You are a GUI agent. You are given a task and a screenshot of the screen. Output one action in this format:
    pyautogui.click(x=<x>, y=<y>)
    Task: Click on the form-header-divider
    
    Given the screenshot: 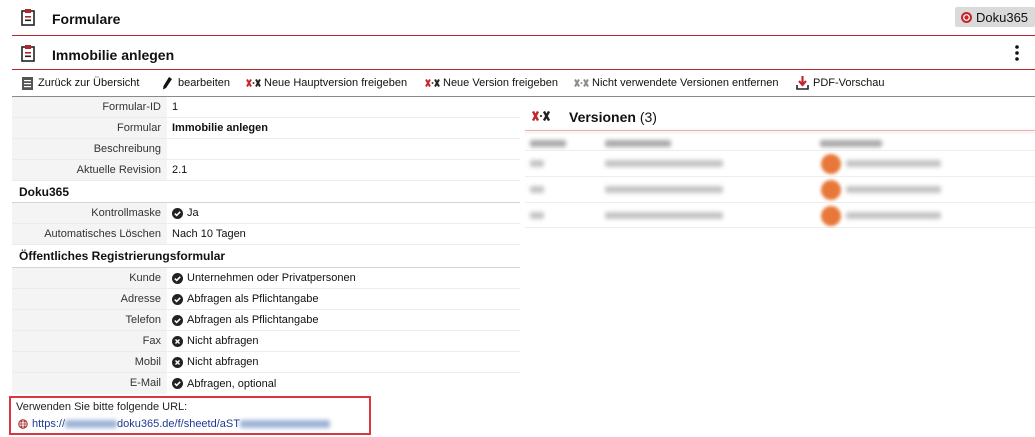 What is the action you would take?
    pyautogui.click(x=523, y=69)
    